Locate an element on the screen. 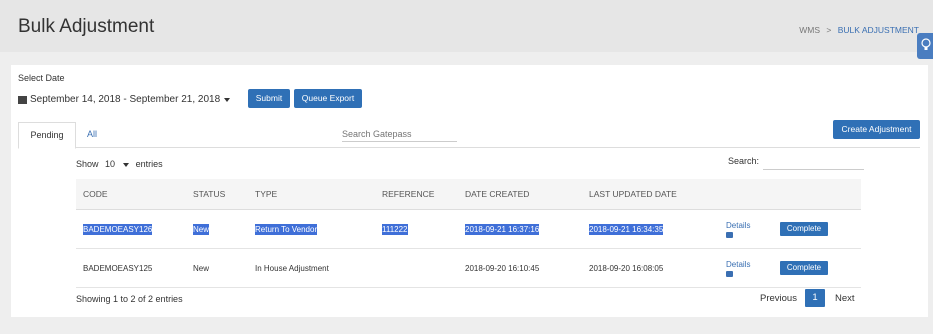 The width and height of the screenshot is (933, 334). tab-pending: Pending is located at coordinates (47, 135).